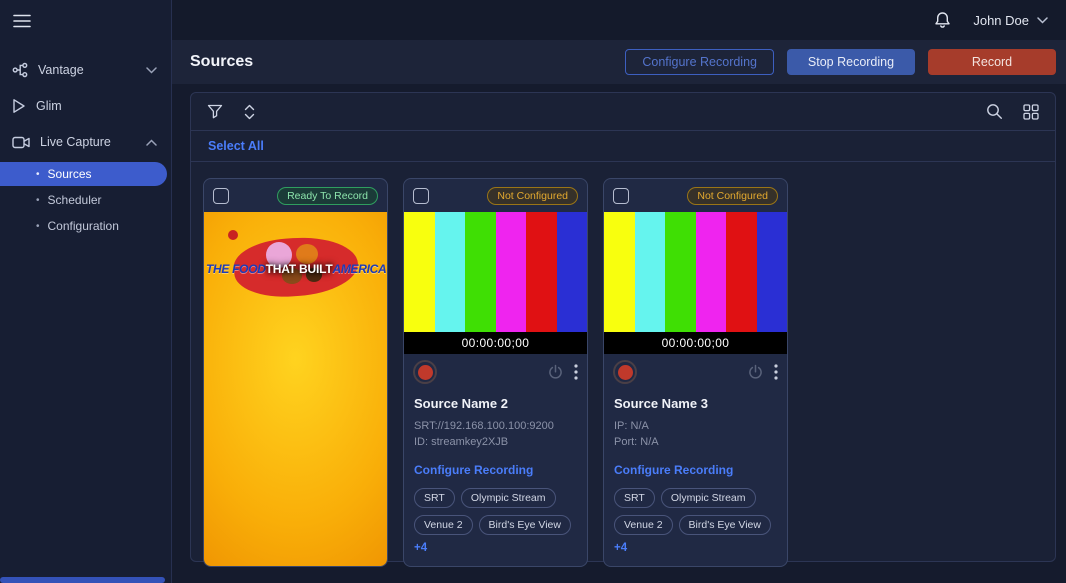 Image resolution: width=1066 pixels, height=583 pixels. Describe the element at coordinates (85, 106) in the screenshot. I see `sidebar-item-glim: Glim` at that location.